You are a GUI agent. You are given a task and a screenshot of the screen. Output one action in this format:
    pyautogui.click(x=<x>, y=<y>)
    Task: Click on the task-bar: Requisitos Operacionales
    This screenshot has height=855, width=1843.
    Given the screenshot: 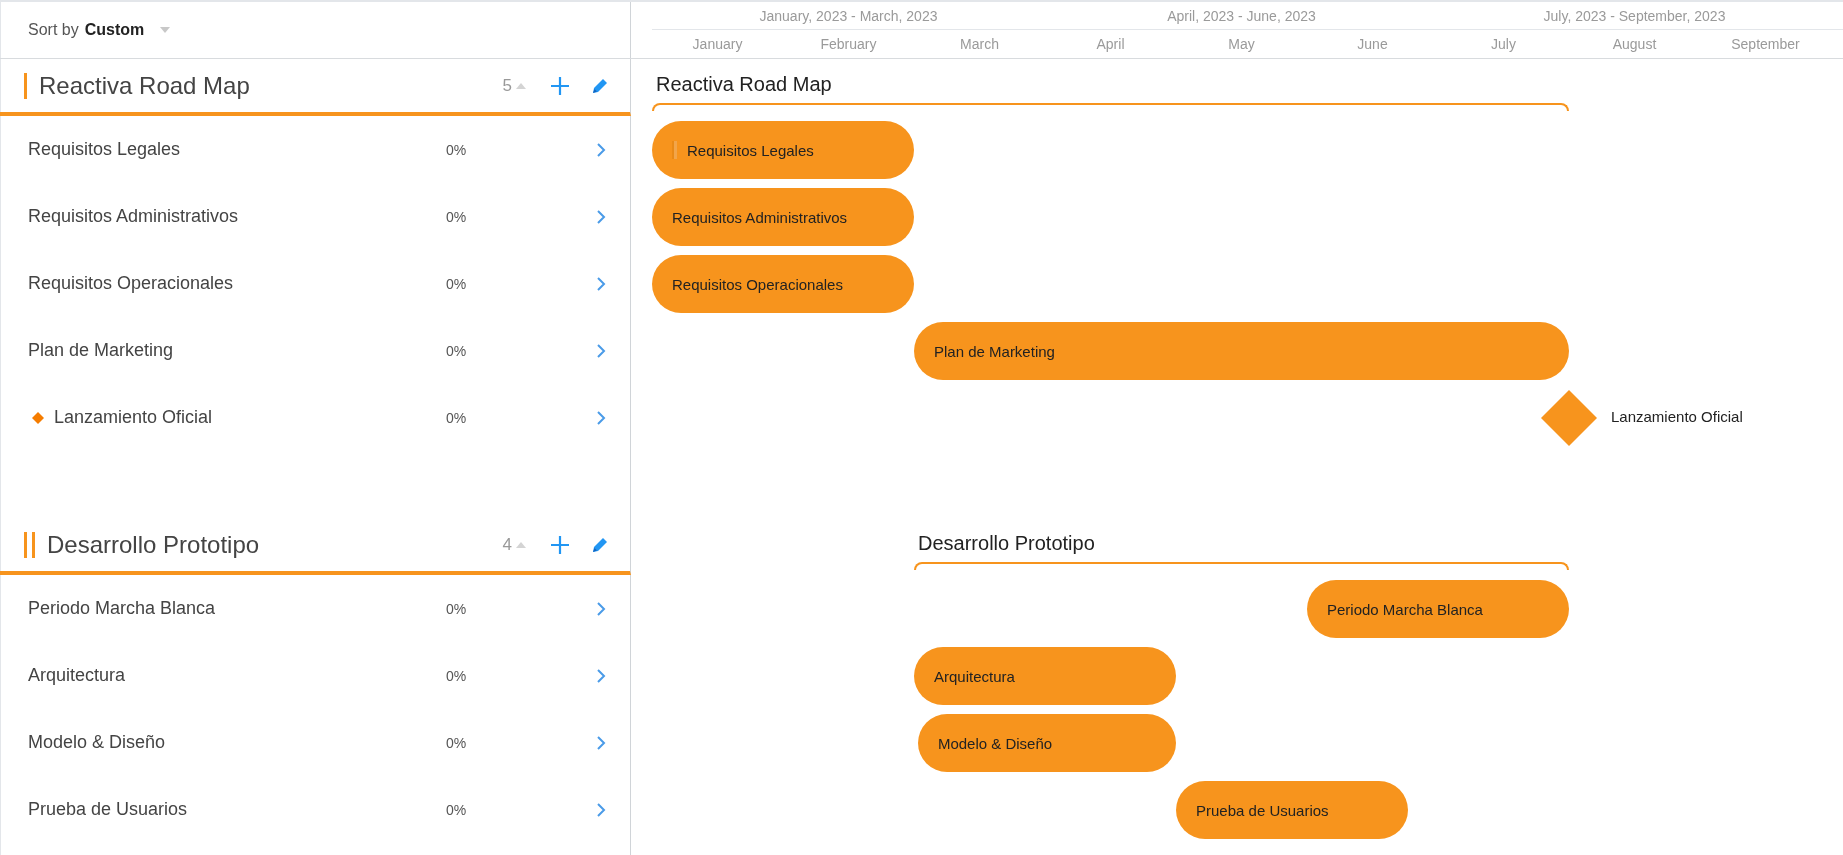 What is the action you would take?
    pyautogui.click(x=783, y=284)
    